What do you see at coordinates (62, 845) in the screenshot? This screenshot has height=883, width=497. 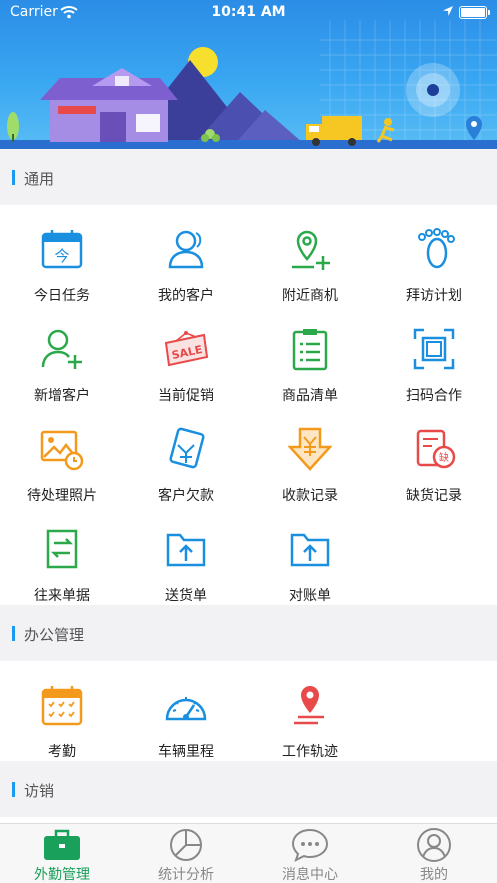 I see `briefcase-icon` at bounding box center [62, 845].